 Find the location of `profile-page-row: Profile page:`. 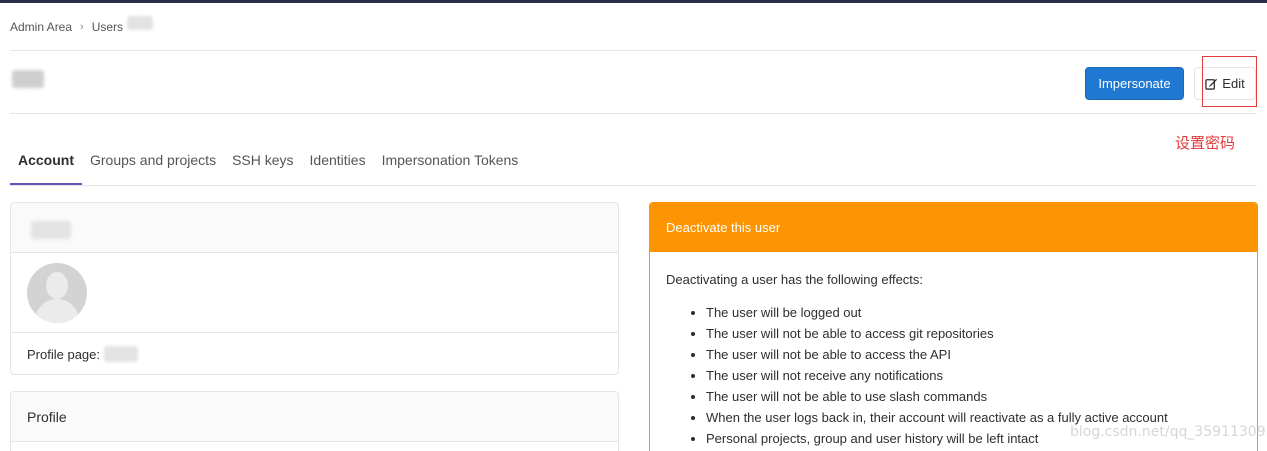

profile-page-row: Profile page: is located at coordinates (82, 354).